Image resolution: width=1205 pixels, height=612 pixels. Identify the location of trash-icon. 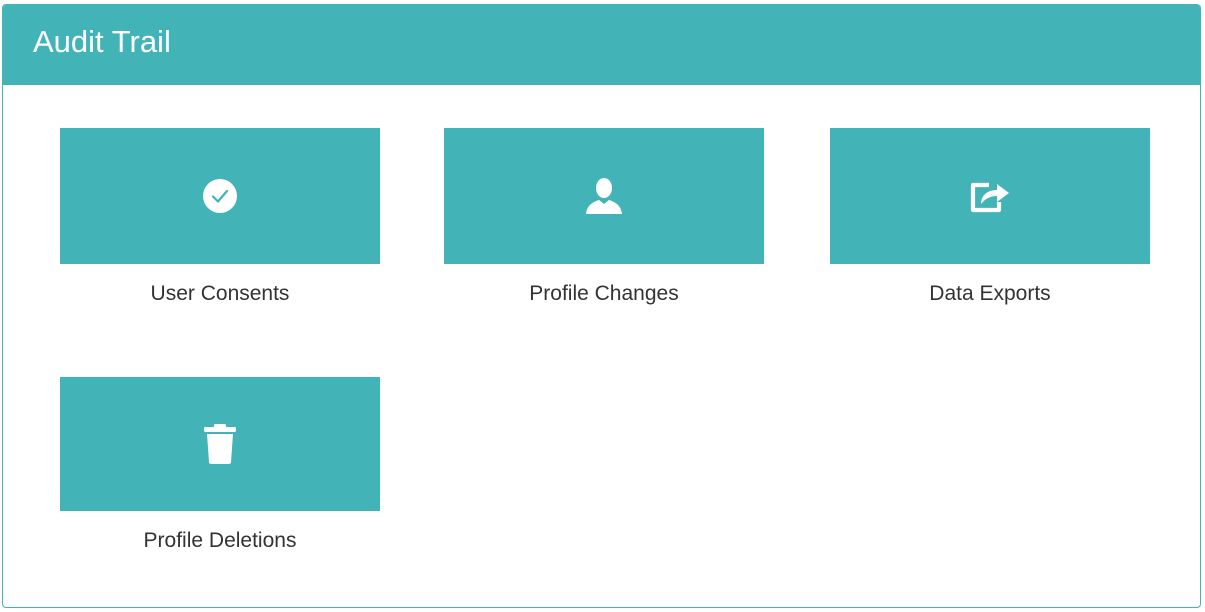
(220, 444).